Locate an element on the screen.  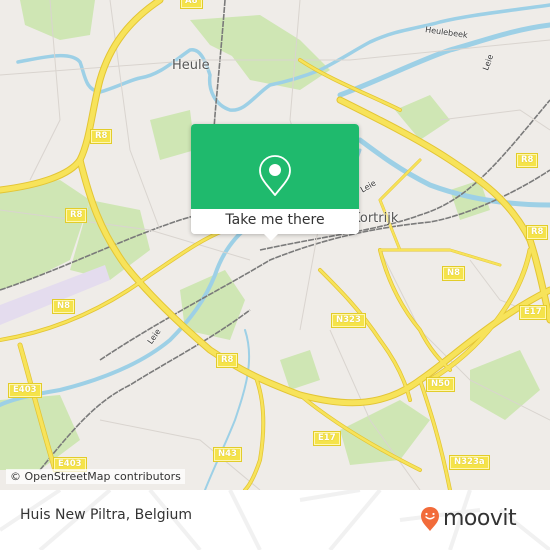
road-shield-n323: N323 is located at coordinates (348, 320).